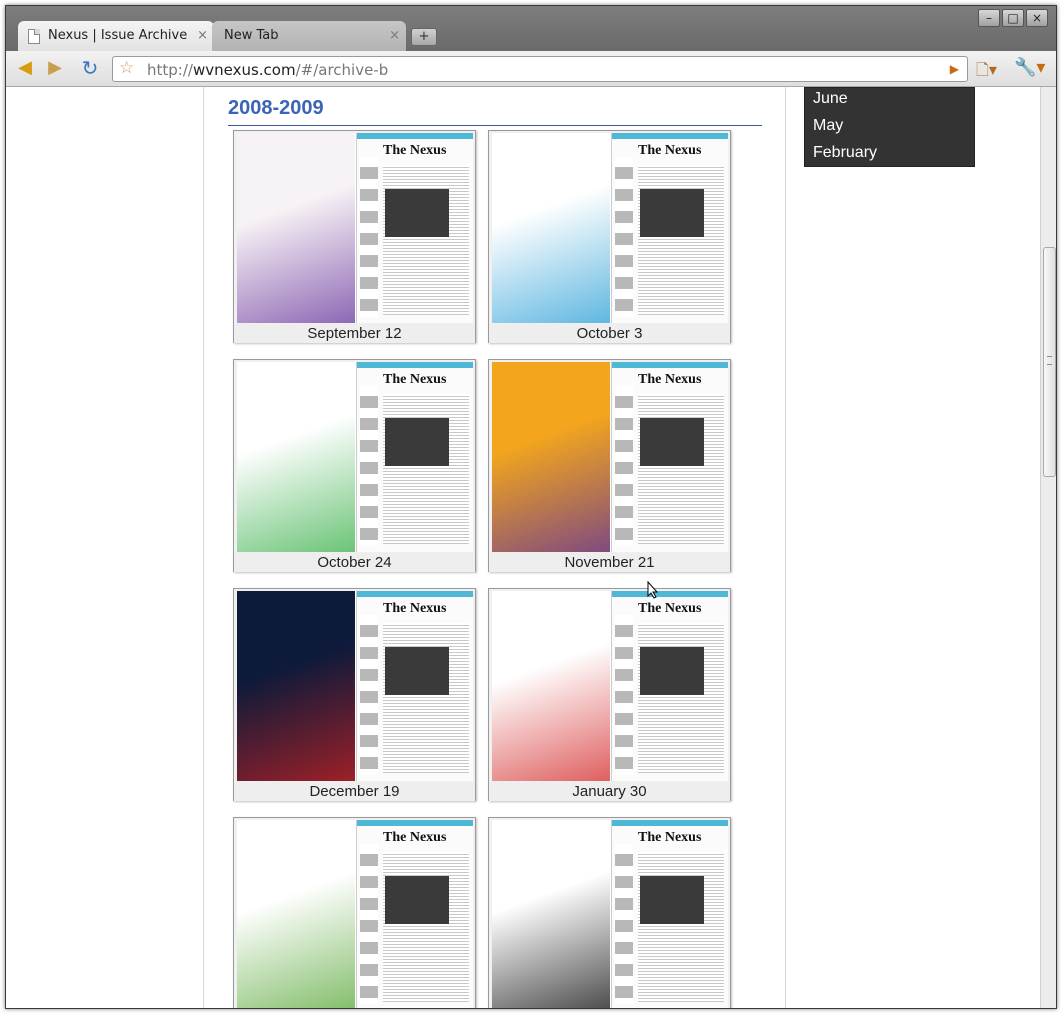 The width and height of the screenshot is (1064, 1018). Describe the element at coordinates (267, 70) in the screenshot. I see `url-text: http://wvnexus.com/#/archive-b` at that location.